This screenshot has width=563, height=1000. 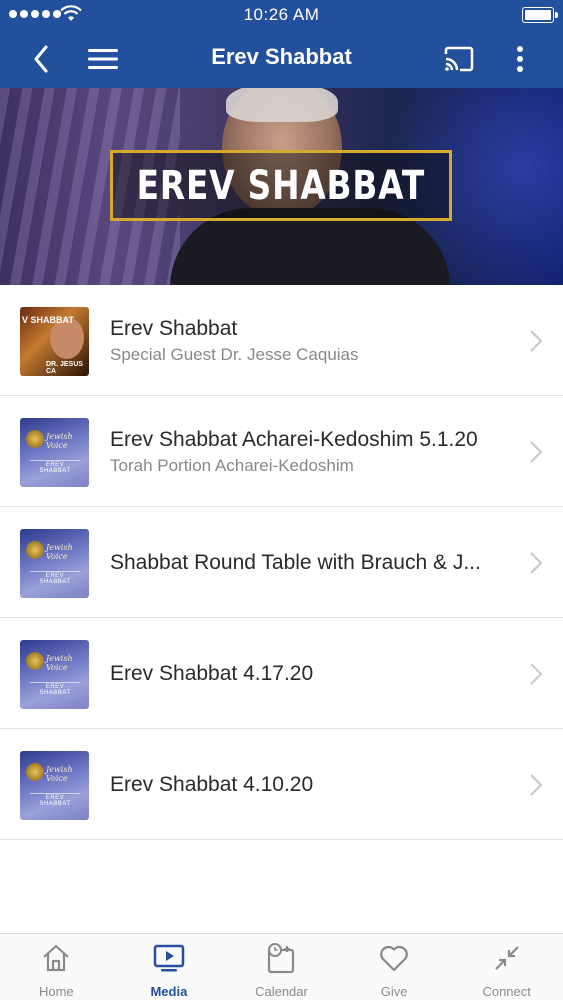 I want to click on tab-connect: Connect, so click(x=506, y=967).